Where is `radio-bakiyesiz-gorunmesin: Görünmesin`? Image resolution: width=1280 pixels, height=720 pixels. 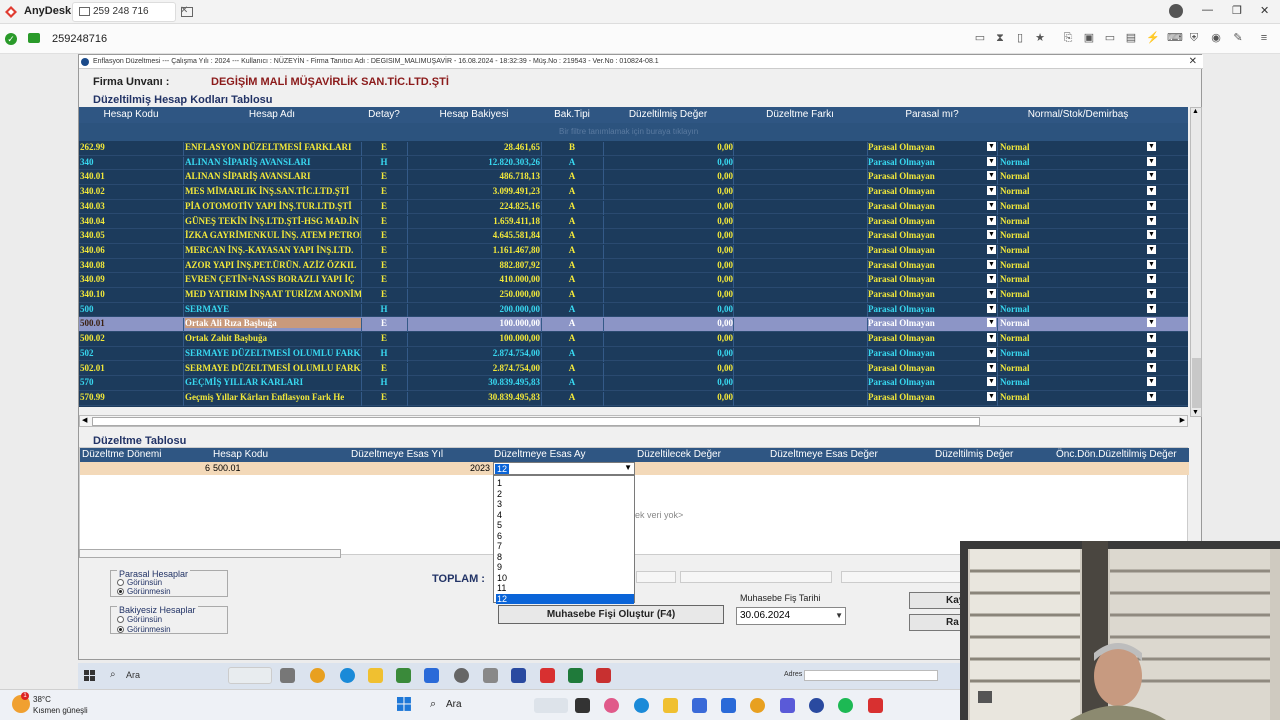
radio-bakiyesiz-gorunmesin: Görünmesin is located at coordinates (144, 629).